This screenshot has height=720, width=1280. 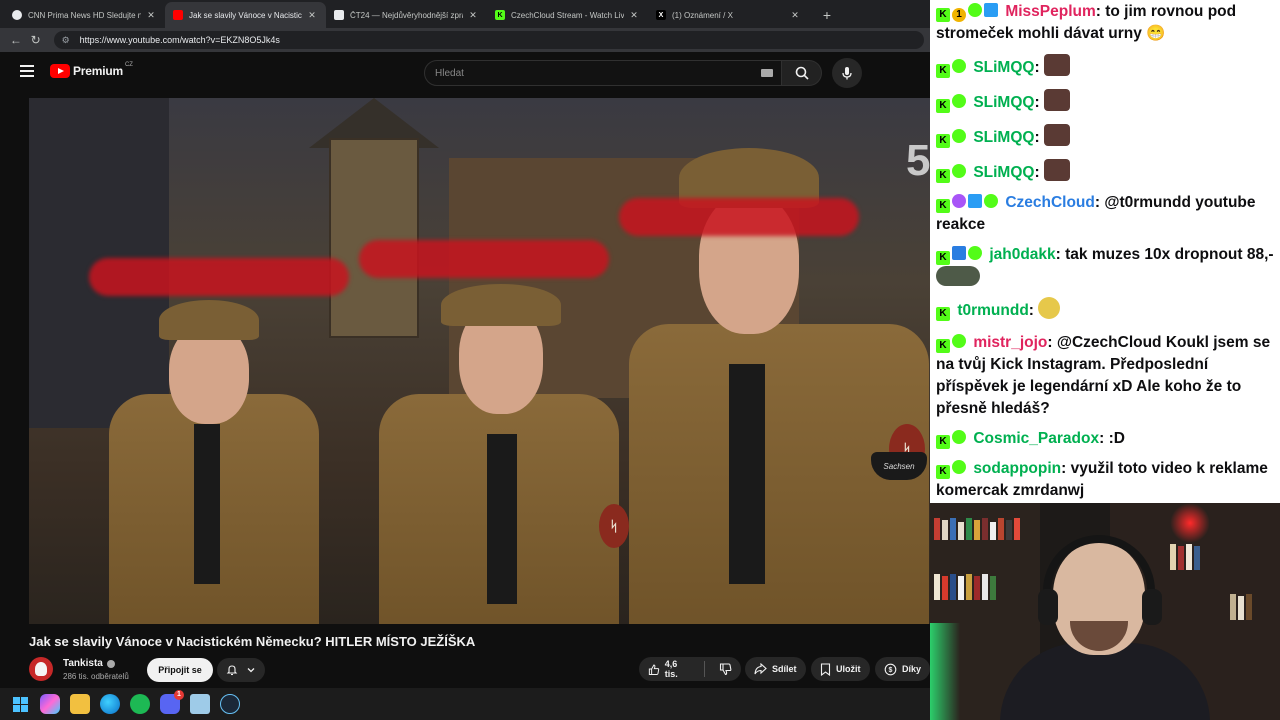 I want to click on menu-icon, so click(x=27, y=71).